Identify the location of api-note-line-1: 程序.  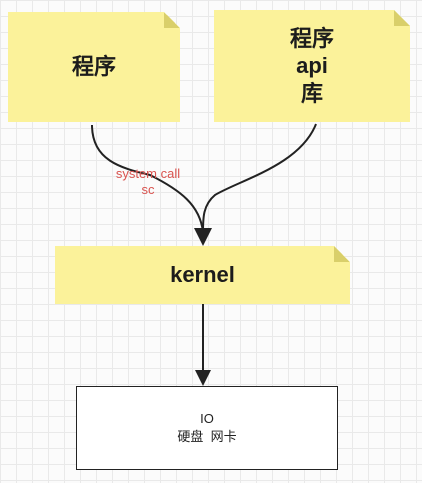
(311, 38).